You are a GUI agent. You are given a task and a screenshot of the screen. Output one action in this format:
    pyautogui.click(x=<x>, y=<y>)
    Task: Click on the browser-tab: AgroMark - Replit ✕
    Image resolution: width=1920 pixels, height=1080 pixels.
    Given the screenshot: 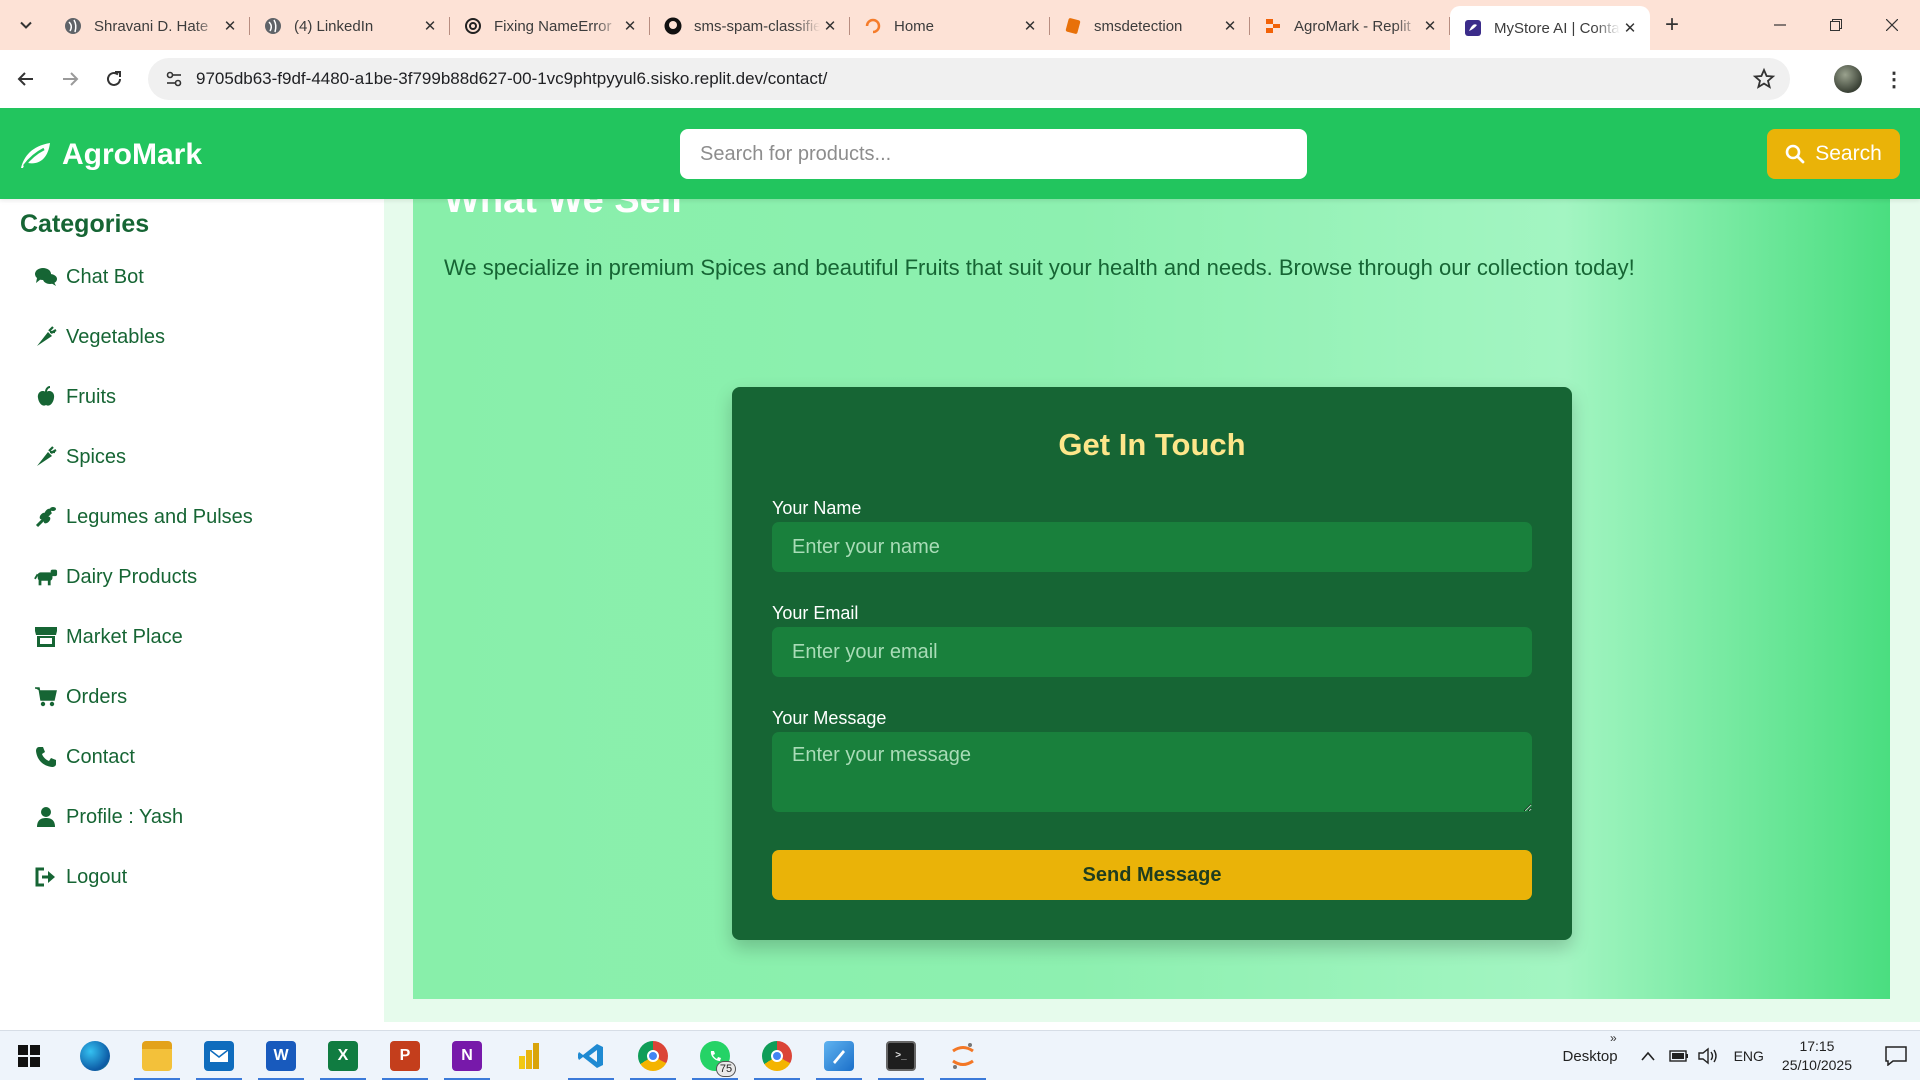 What is the action you would take?
    pyautogui.click(x=1350, y=26)
    